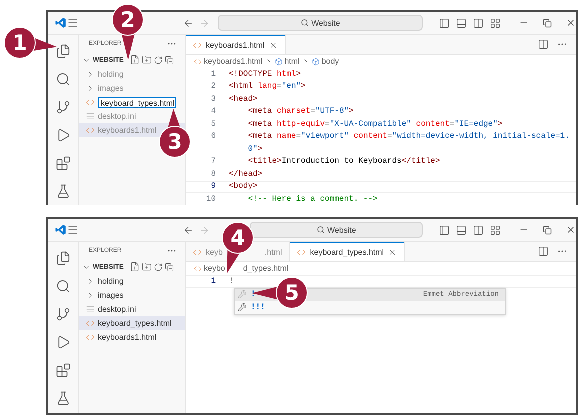 This screenshot has width=580, height=416. I want to click on file-tree-item: holding, so click(132, 281).